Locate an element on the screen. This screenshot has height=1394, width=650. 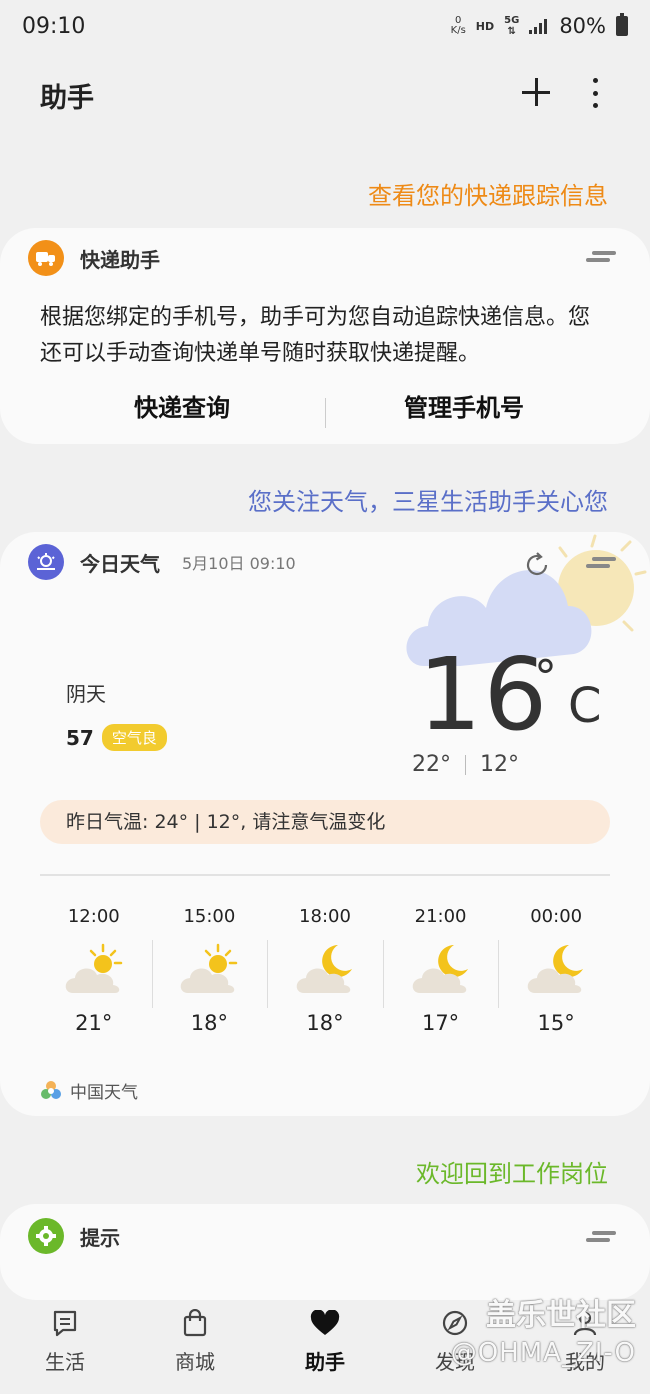
hourly-item: 21:00 17° is located at coordinates (440, 974).